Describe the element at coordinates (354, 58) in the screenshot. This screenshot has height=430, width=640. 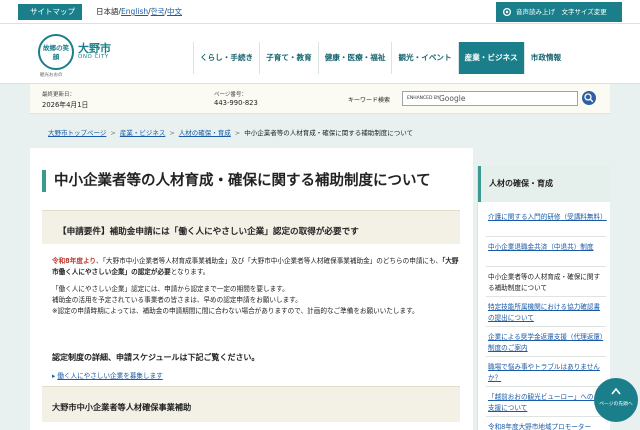
I see `nav-health: 健康・医療・福祉` at that location.